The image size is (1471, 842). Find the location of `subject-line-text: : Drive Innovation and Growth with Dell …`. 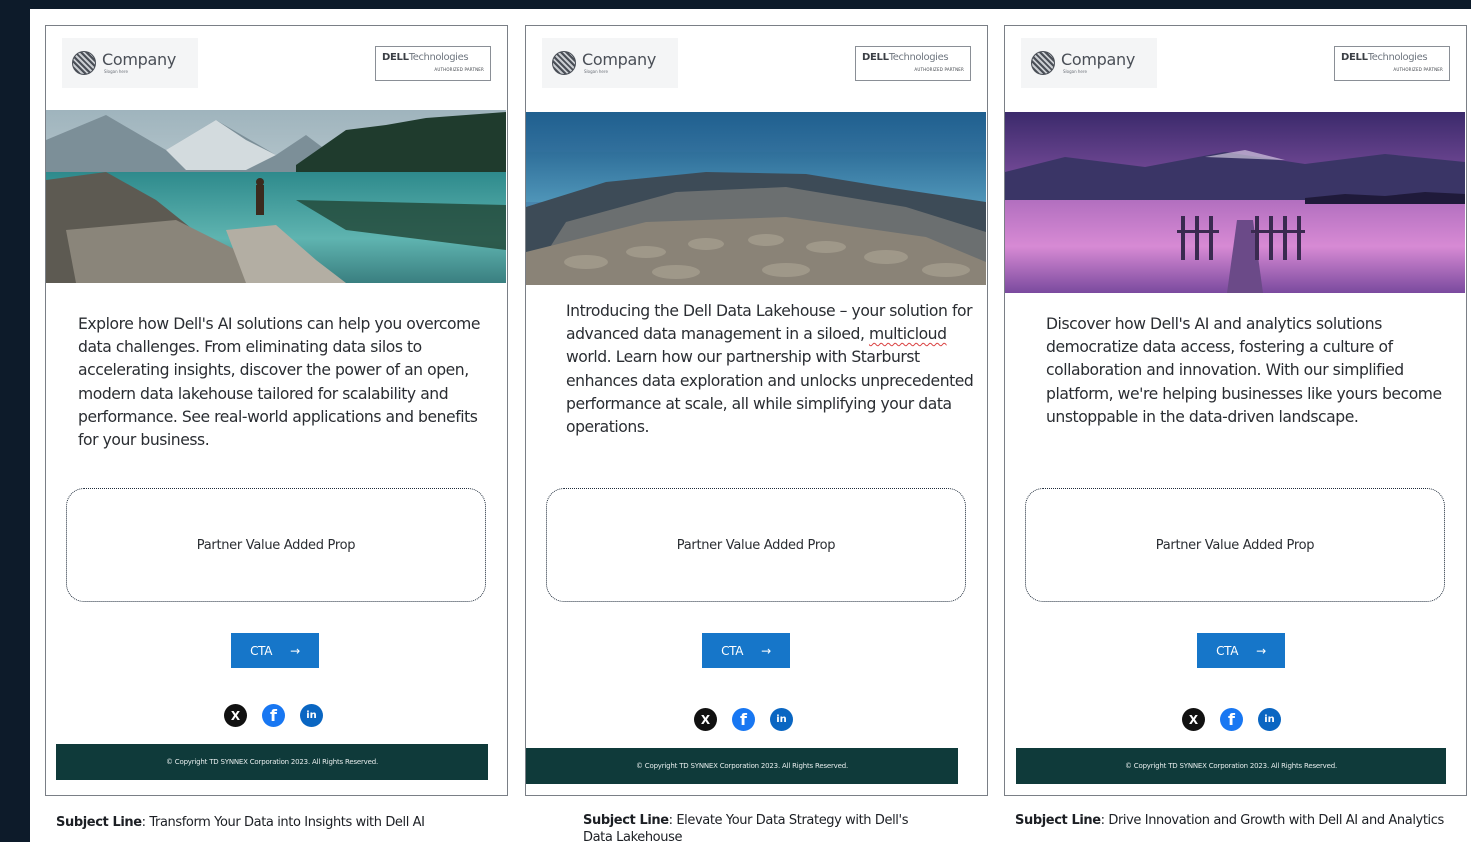

subject-line-text: : Drive Innovation and Growth with Dell … is located at coordinates (1272, 820).